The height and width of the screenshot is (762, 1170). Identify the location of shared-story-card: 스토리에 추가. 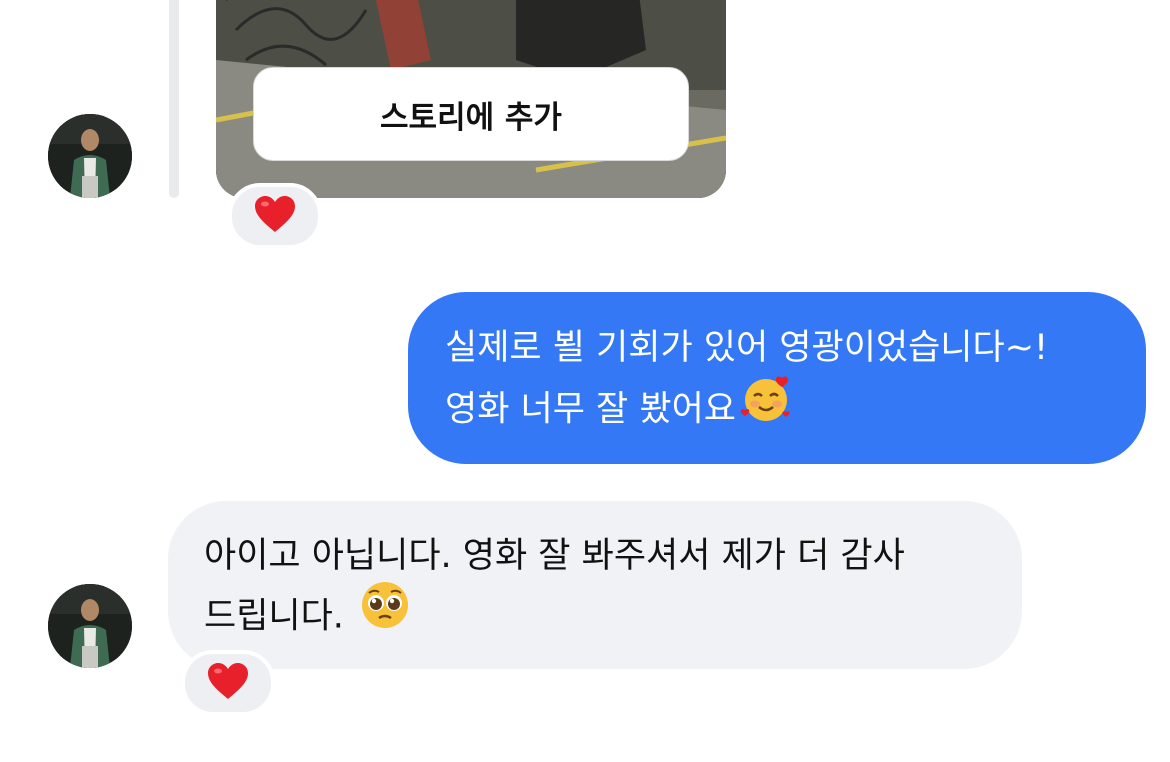
(471, 99).